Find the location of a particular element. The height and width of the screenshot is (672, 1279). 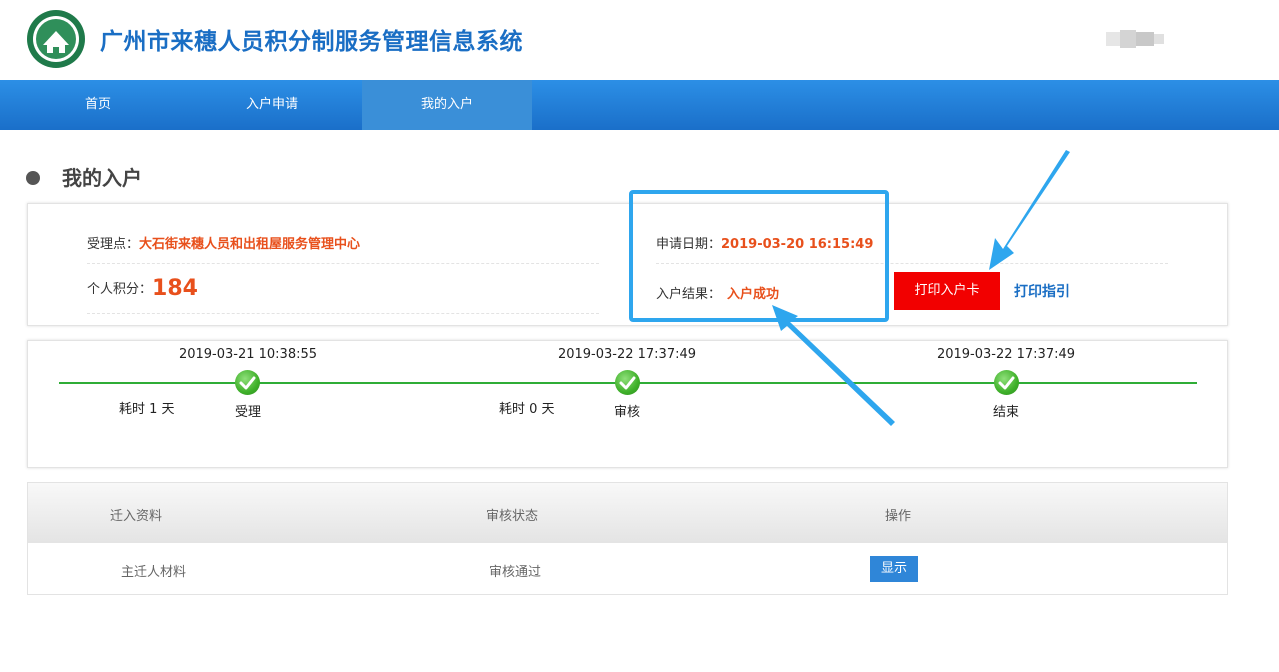

annotation-highlight-box is located at coordinates (759, 256).